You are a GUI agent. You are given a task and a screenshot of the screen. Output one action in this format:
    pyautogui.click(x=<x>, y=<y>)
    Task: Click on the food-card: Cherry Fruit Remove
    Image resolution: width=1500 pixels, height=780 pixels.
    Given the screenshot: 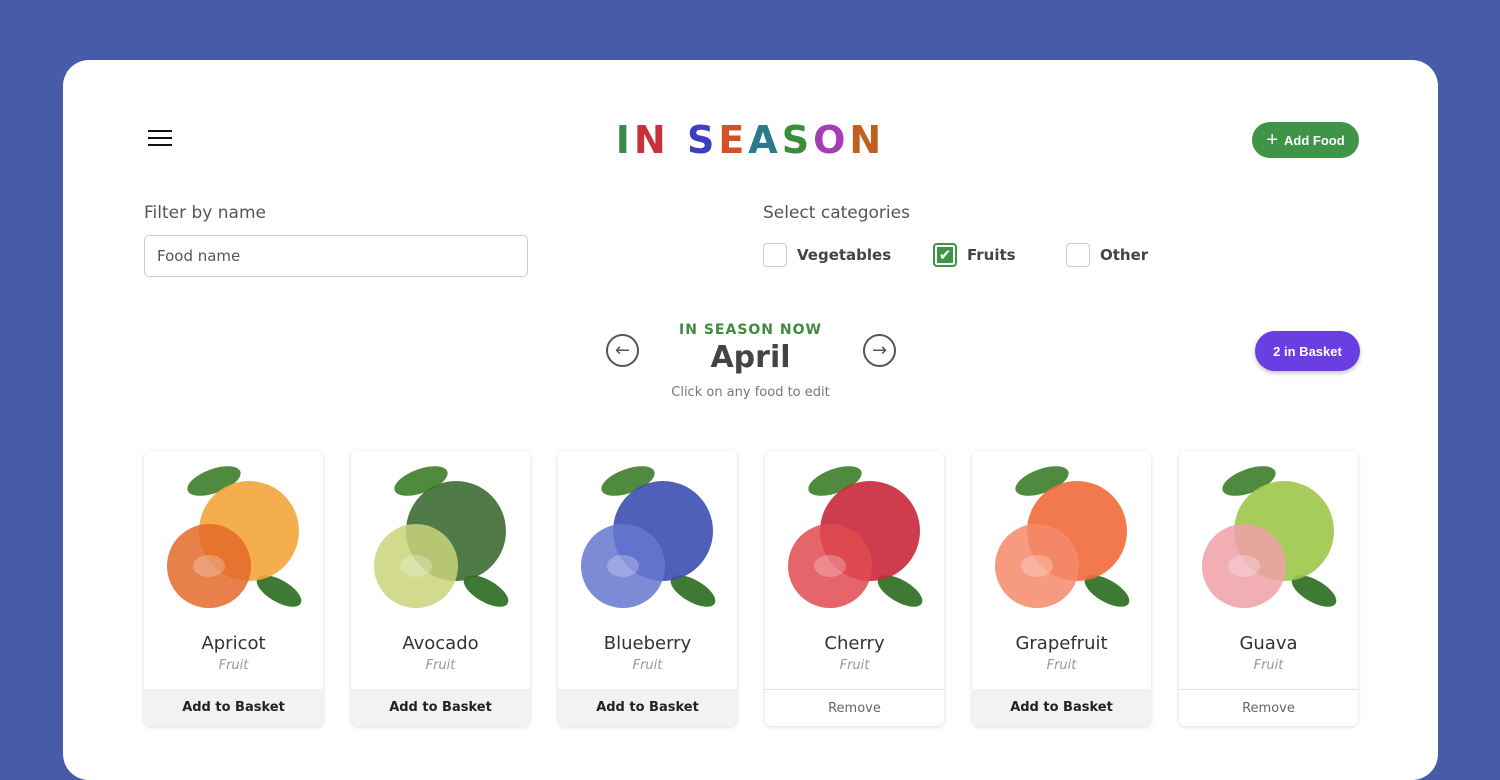 What is the action you would take?
    pyautogui.click(x=854, y=588)
    